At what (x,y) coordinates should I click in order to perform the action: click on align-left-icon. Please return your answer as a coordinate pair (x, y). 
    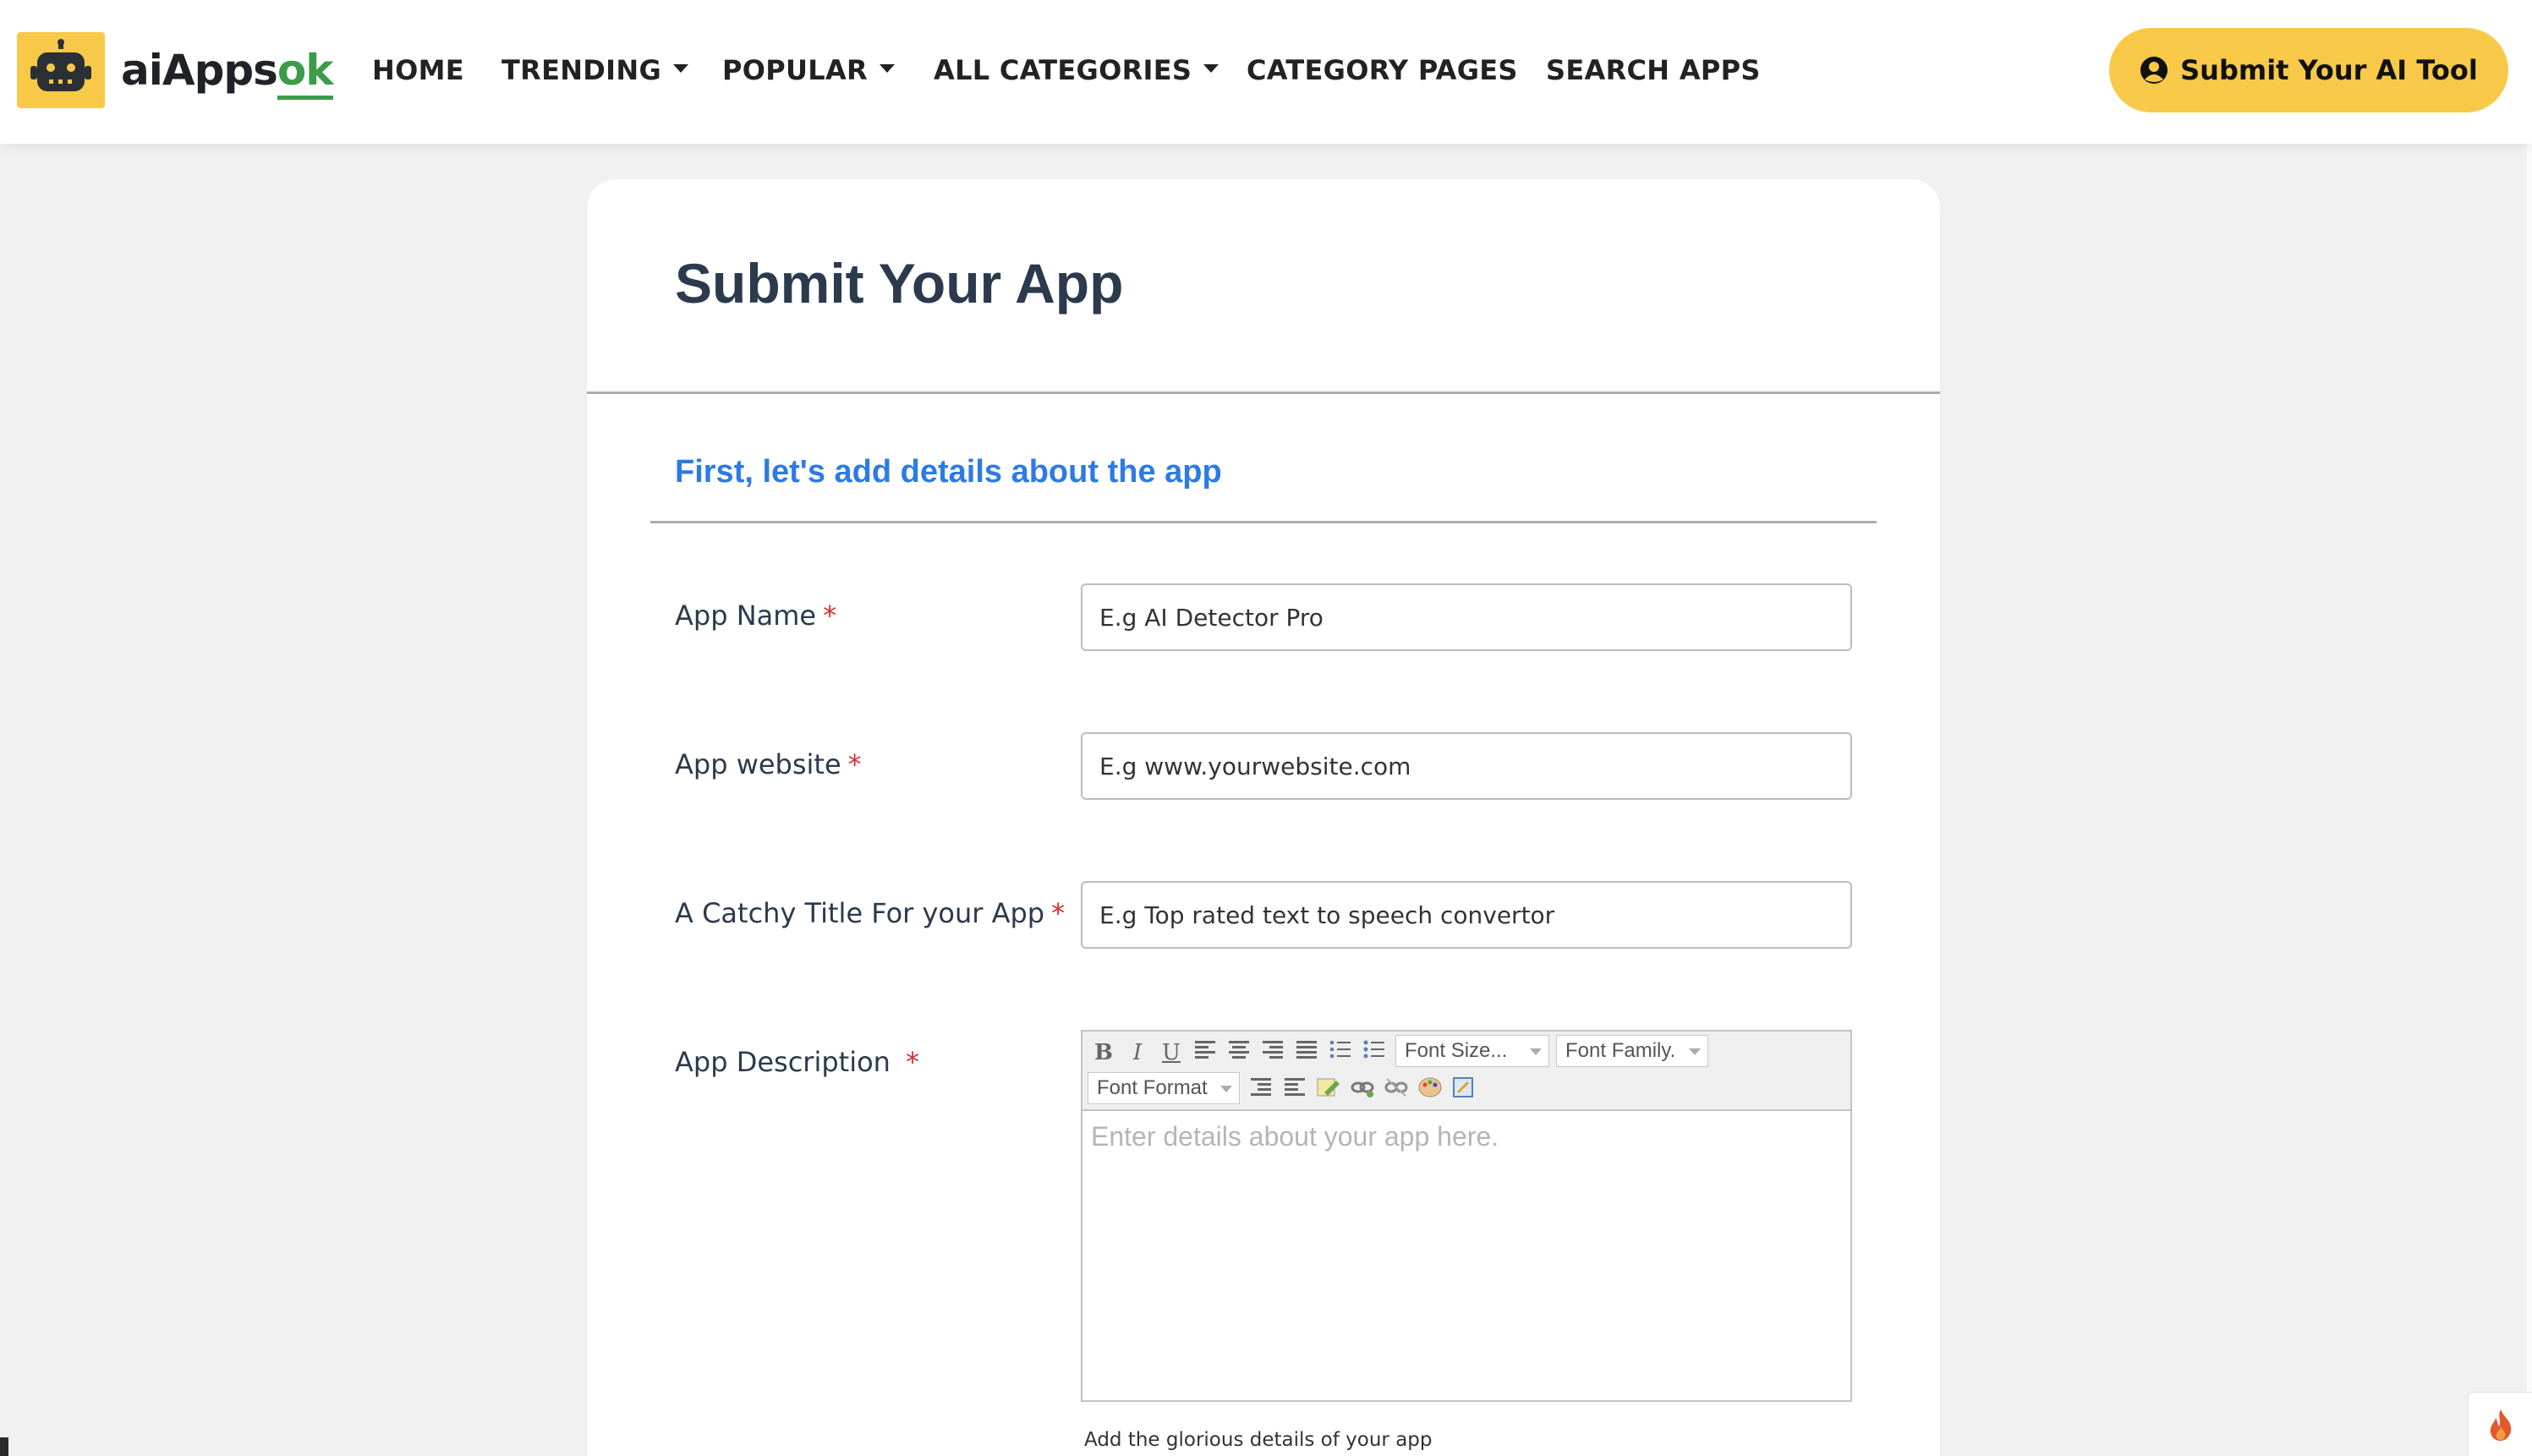
    Looking at the image, I should click on (1205, 1052).